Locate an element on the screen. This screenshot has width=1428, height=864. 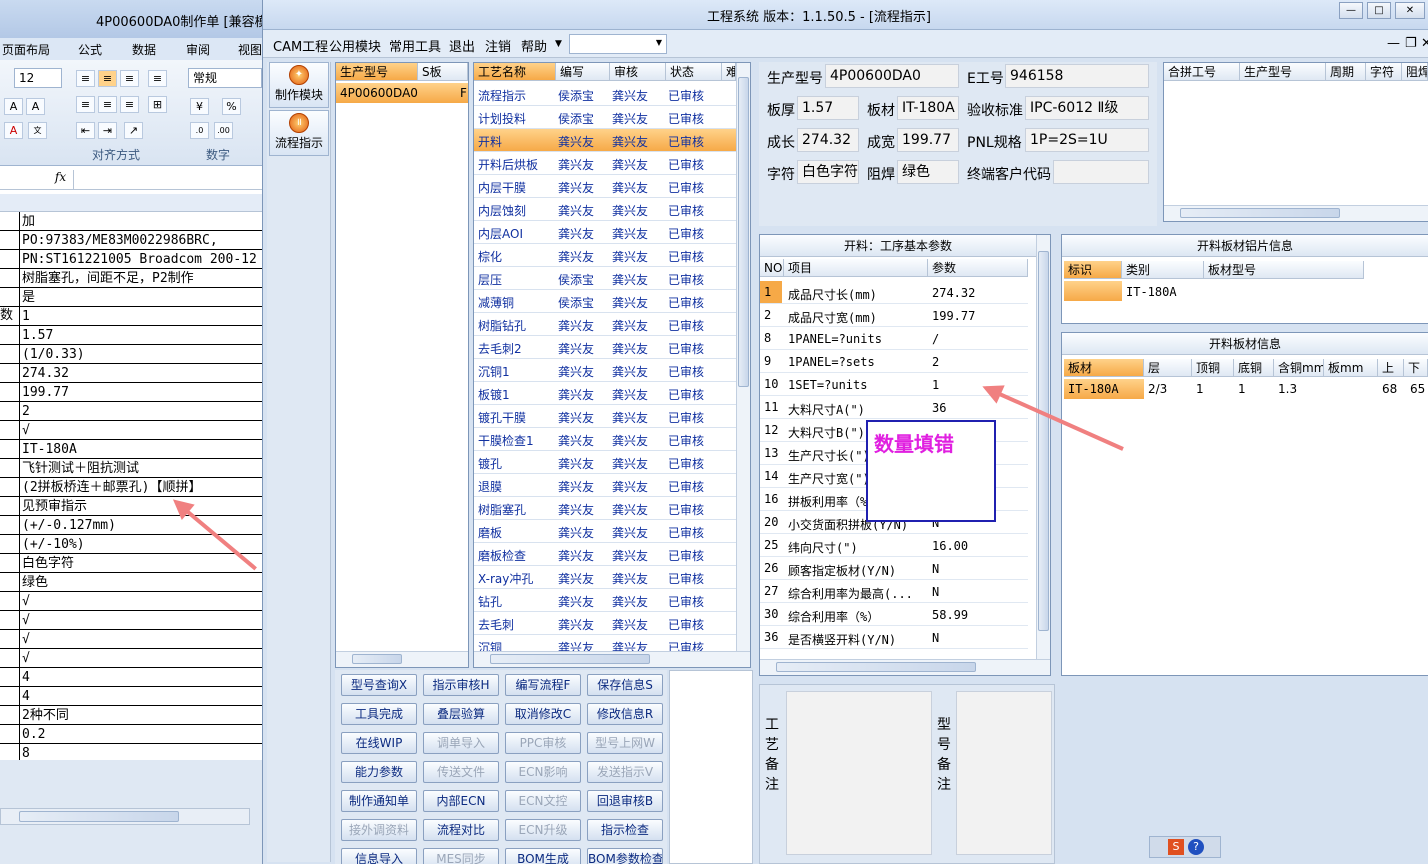
sheet-row: (+/-0.127mm) is located at coordinates (131, 525).